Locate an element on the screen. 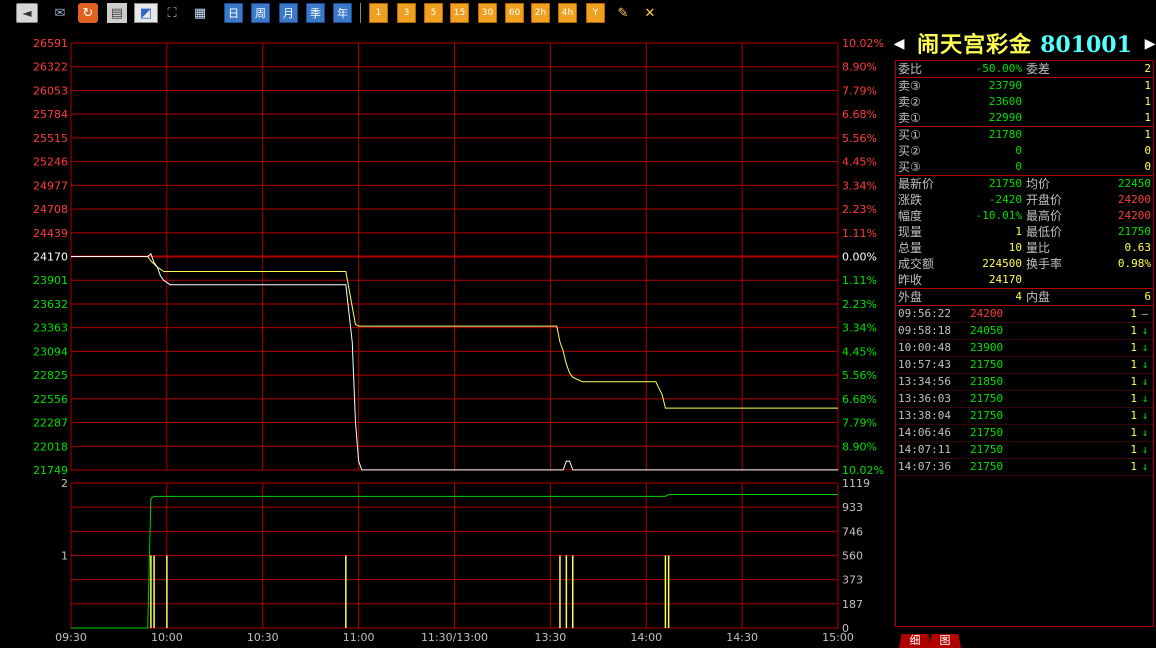 The width and height of the screenshot is (1156, 648). period-year-button: 年 is located at coordinates (342, 13).